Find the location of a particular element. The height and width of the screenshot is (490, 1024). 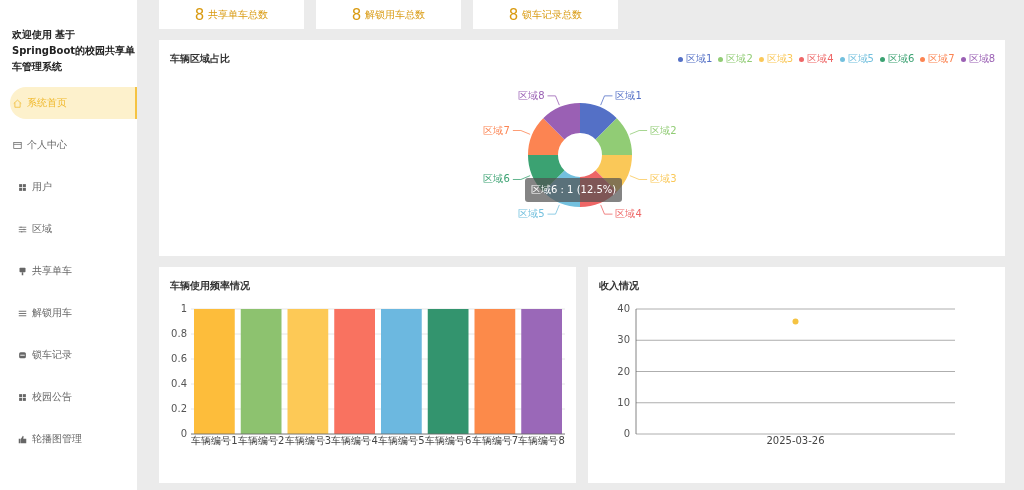

axis-category-label: 车辆编号7 is located at coordinates (495, 440).